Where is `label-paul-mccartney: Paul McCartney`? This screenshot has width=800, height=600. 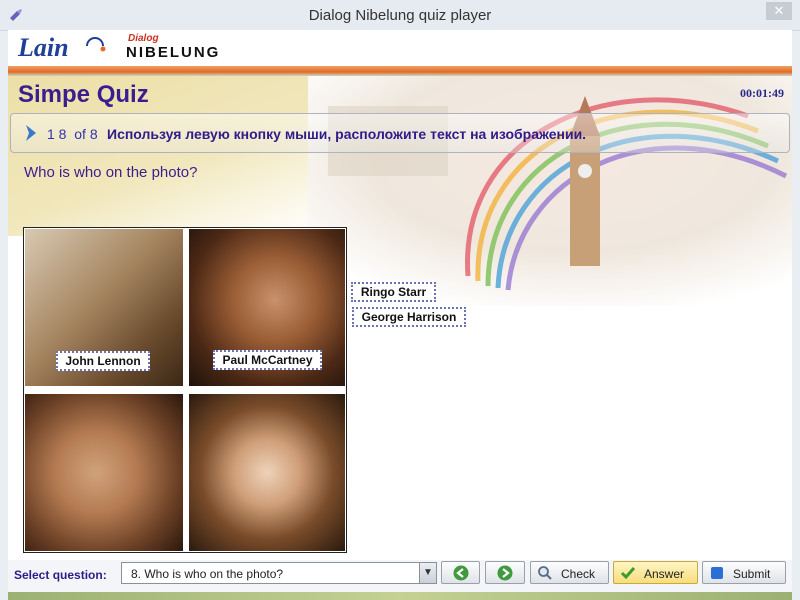
label-paul-mccartney: Paul McCartney is located at coordinates (267, 360).